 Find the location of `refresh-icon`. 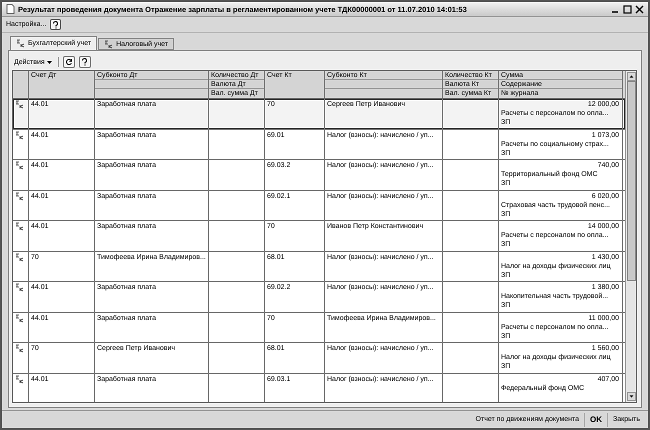

refresh-icon is located at coordinates (68, 62).